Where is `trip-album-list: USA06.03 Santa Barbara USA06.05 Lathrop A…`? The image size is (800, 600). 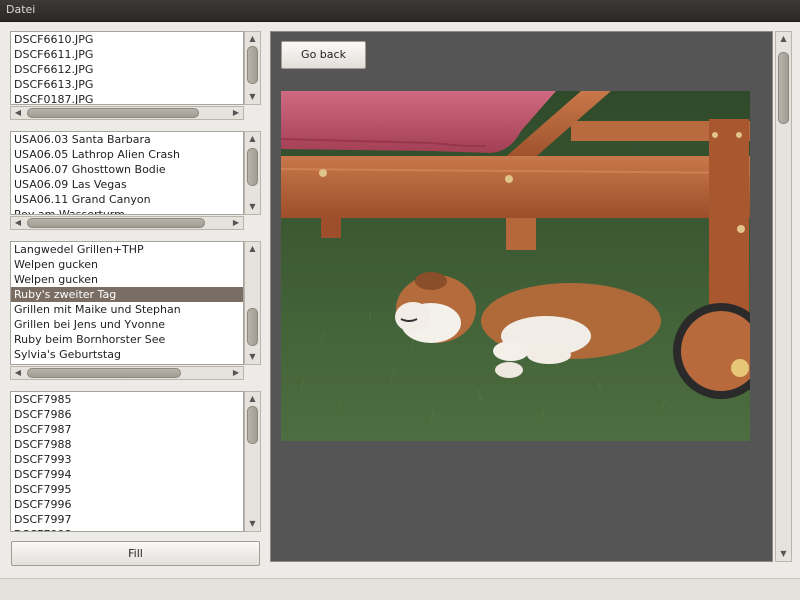 trip-album-list: USA06.03 Santa Barbara USA06.05 Lathrop A… is located at coordinates (127, 173).